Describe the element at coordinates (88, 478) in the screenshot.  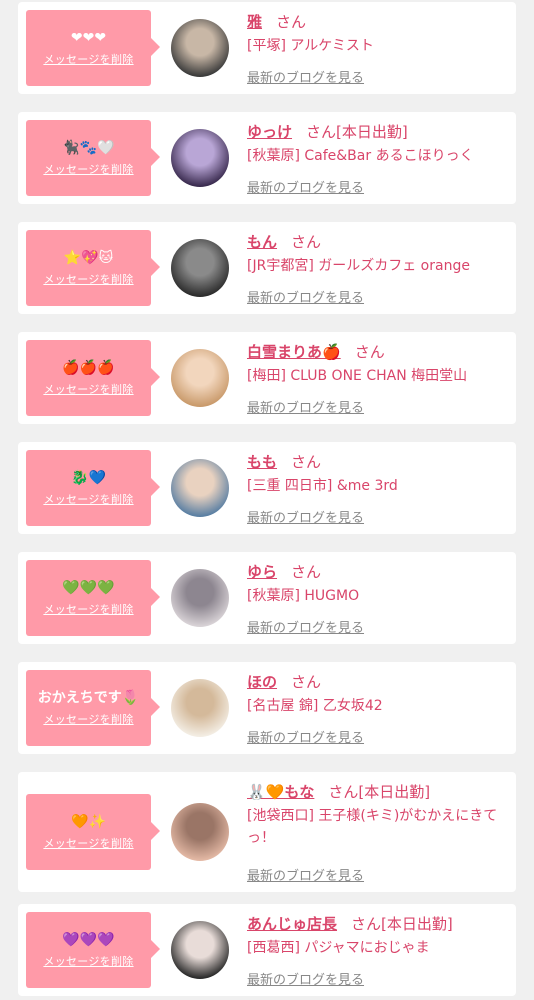
I see `message-text: 🐉💙` at that location.